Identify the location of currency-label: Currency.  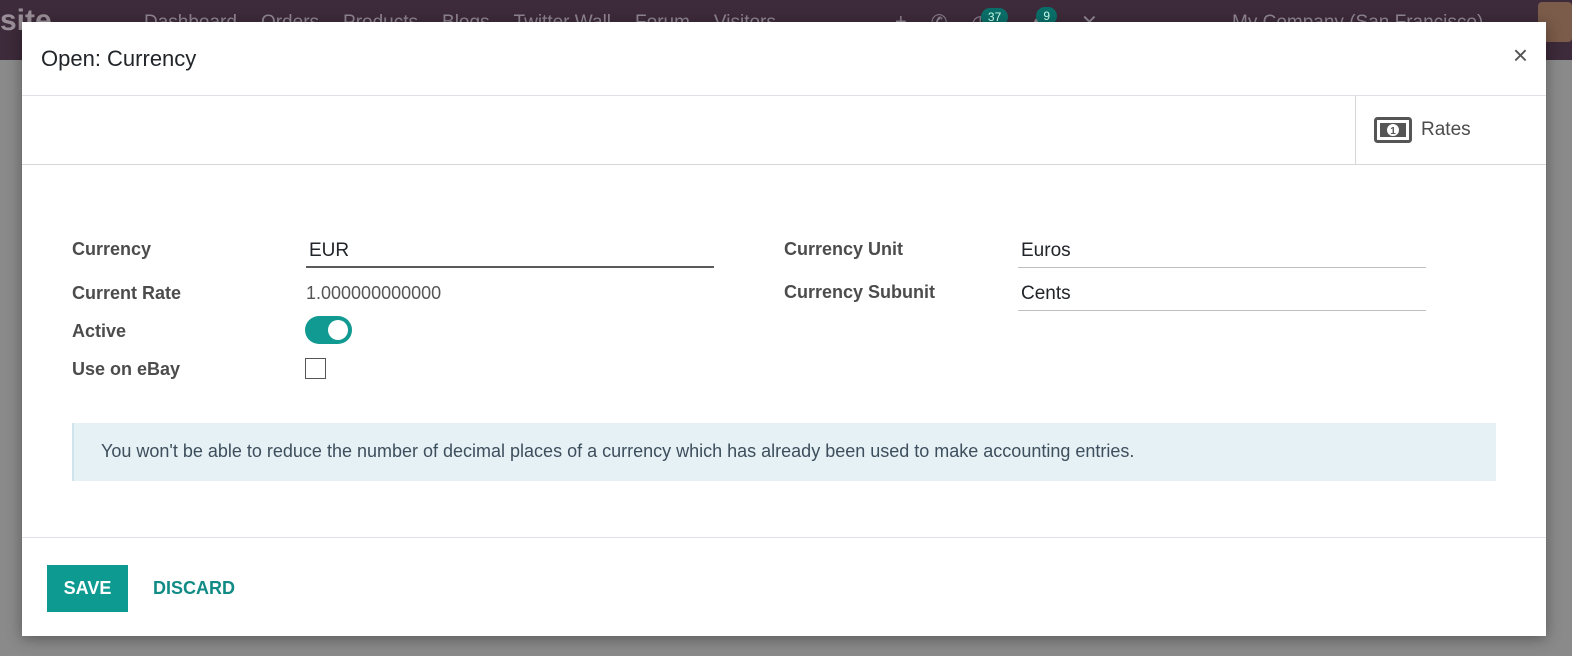
(112, 249).